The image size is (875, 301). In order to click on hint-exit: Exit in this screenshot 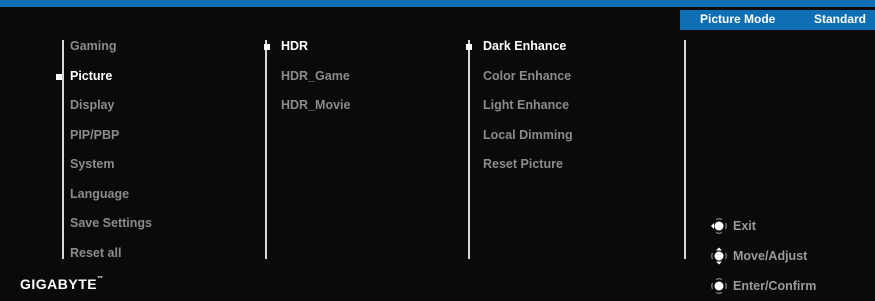, I will do `click(733, 226)`.